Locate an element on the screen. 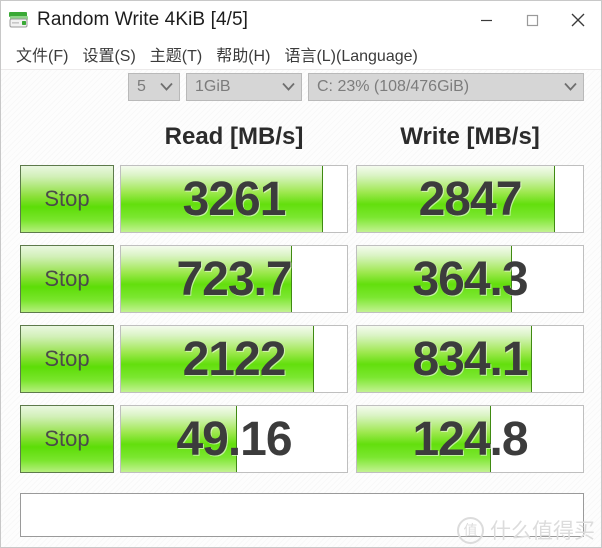 The height and width of the screenshot is (548, 602). menu-item-help: 帮助(H) is located at coordinates (243, 54).